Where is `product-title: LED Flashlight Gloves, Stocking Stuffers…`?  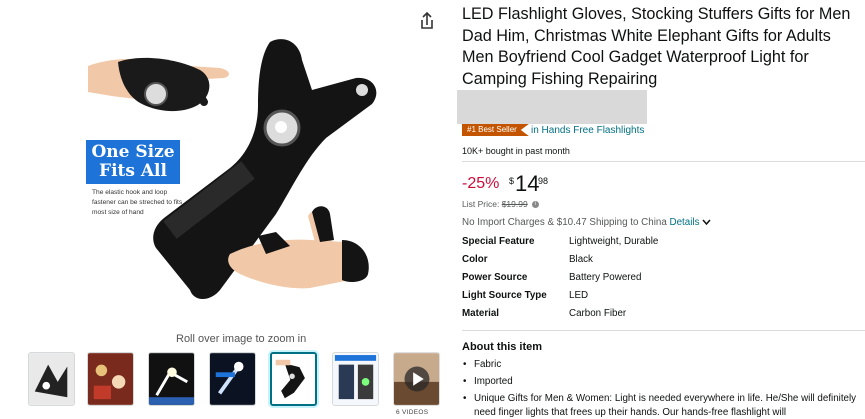
product-title: LED Flashlight Gloves, Stocking Stuffers… is located at coordinates (656, 46).